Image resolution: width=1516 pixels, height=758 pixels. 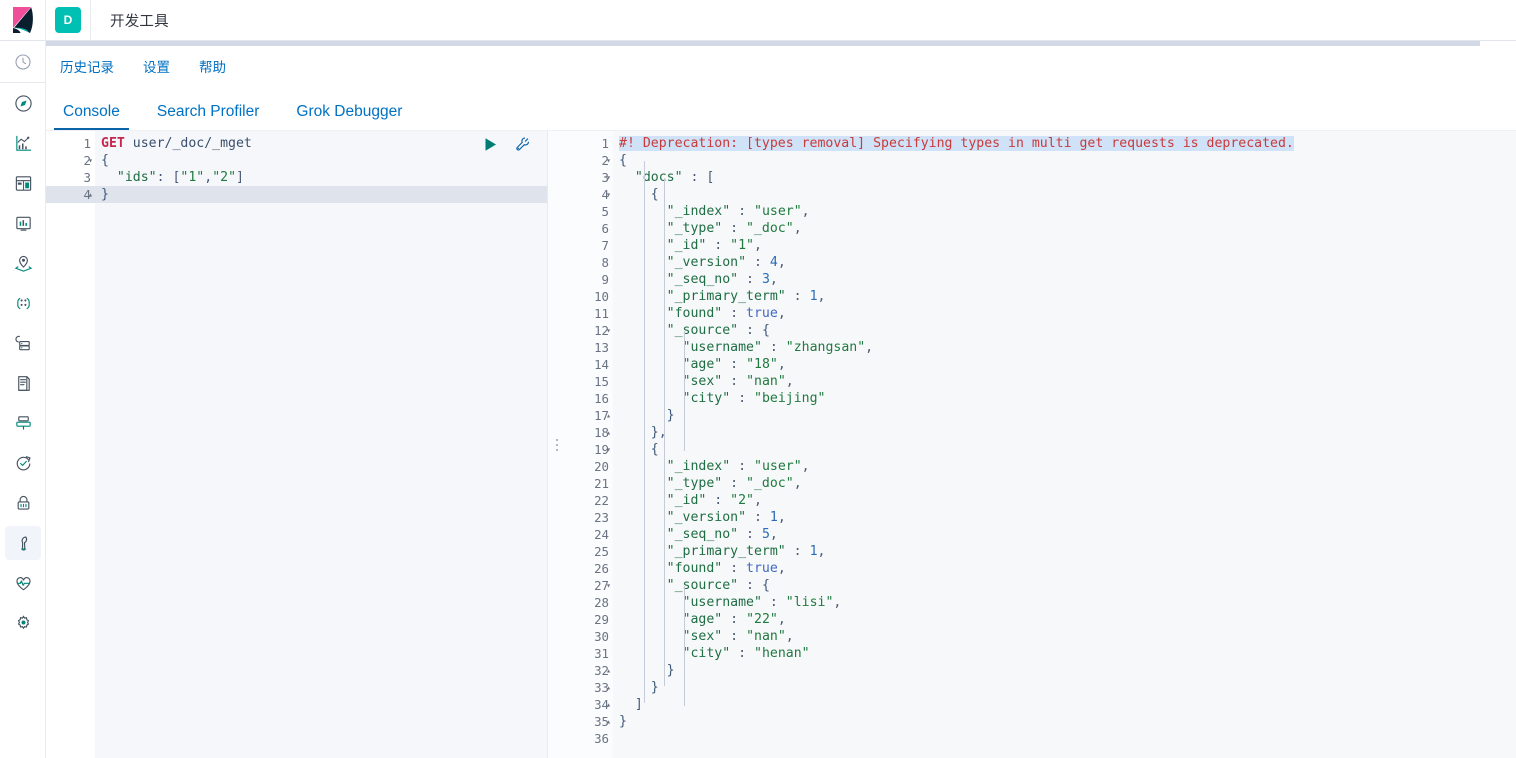 I want to click on code-token: "username", so click(x=722, y=347).